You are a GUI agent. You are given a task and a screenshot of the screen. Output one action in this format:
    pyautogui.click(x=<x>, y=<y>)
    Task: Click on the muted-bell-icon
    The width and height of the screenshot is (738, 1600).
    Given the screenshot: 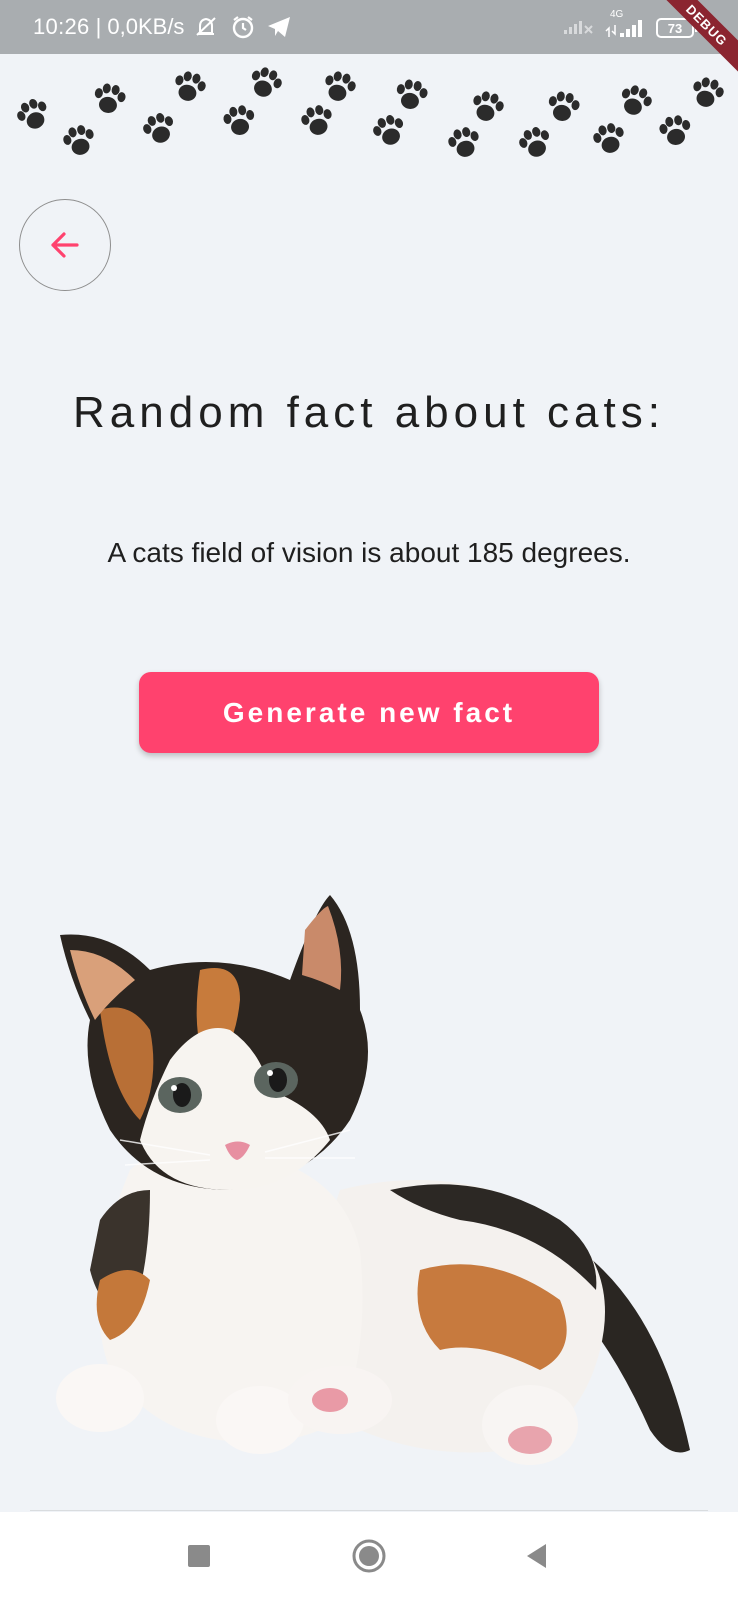 What is the action you would take?
    pyautogui.click(x=207, y=27)
    